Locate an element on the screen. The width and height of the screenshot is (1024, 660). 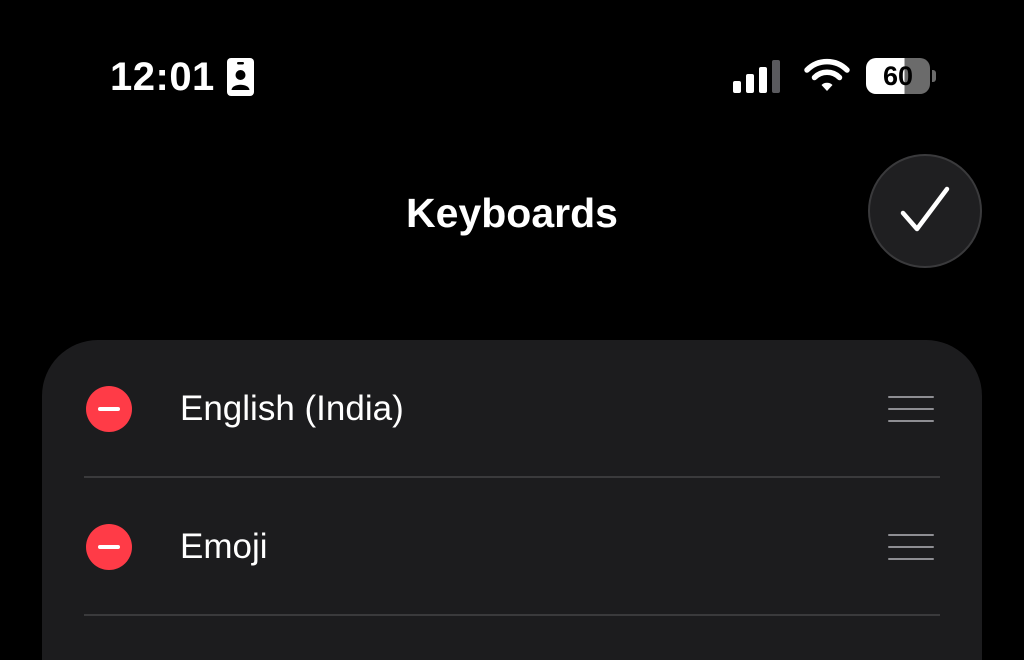
remove-button-english-india is located at coordinates (109, 409).